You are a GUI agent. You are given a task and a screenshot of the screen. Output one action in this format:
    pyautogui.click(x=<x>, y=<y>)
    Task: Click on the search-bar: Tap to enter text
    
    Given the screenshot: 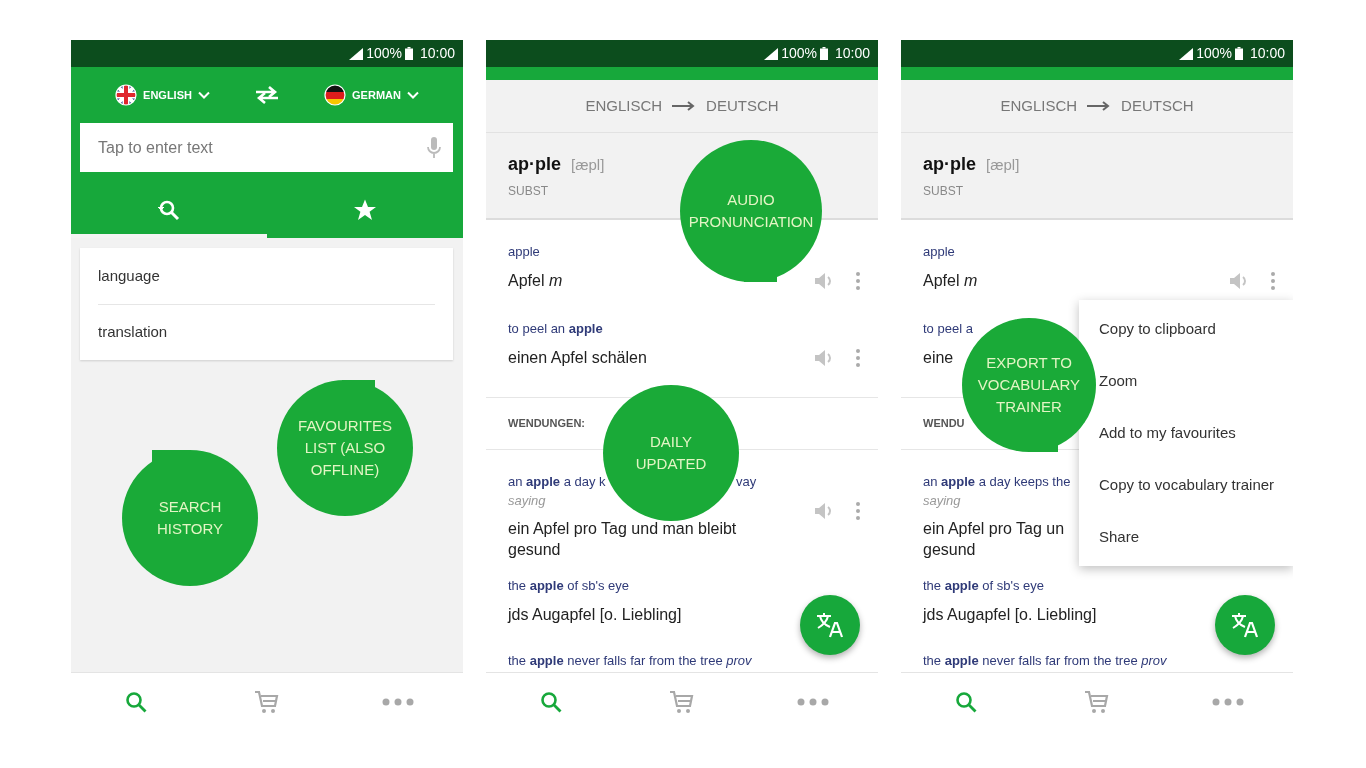 What is the action you would take?
    pyautogui.click(x=266, y=147)
    